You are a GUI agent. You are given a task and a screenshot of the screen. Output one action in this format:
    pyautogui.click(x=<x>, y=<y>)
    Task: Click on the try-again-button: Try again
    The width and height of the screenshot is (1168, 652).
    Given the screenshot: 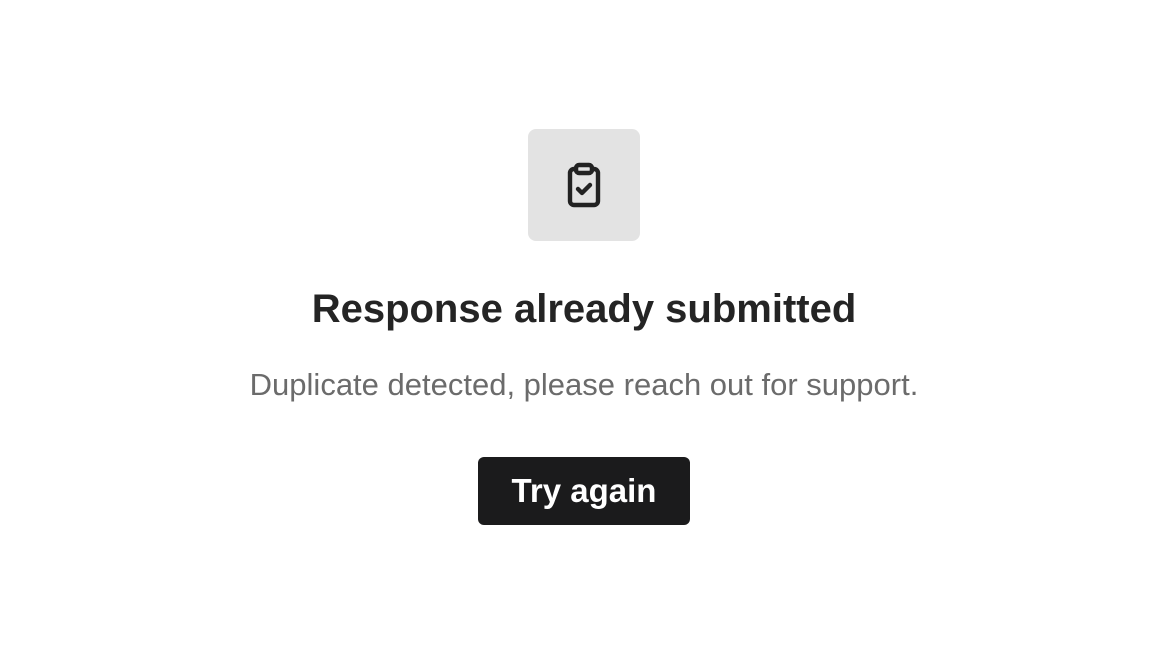 What is the action you would take?
    pyautogui.click(x=584, y=491)
    